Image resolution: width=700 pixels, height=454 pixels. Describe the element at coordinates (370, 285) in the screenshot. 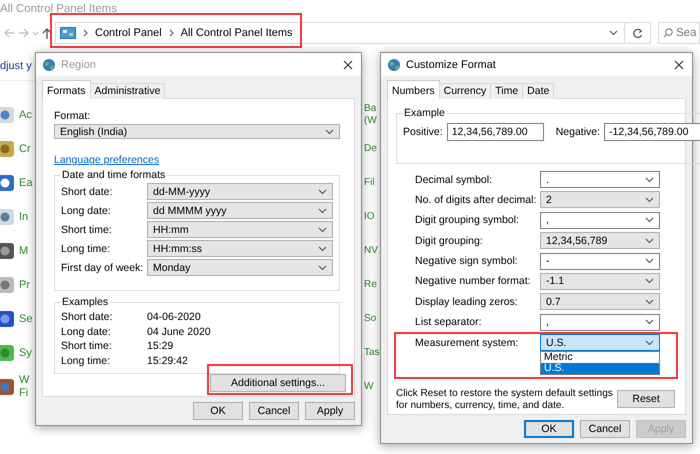

I see `item-link: Re` at that location.